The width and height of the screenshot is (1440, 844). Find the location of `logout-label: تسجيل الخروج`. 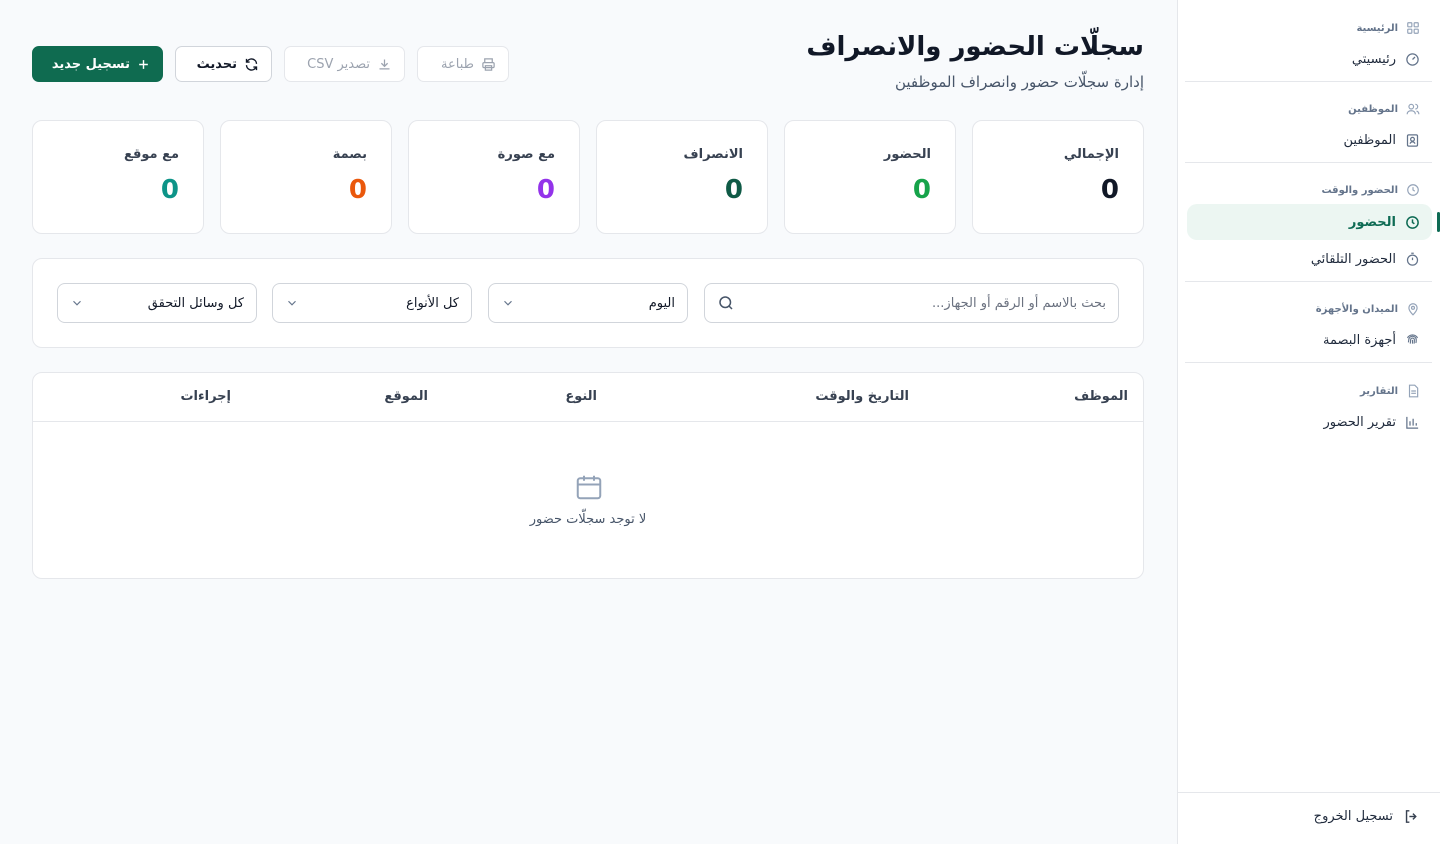

logout-label: تسجيل الخروج is located at coordinates (1353, 816).